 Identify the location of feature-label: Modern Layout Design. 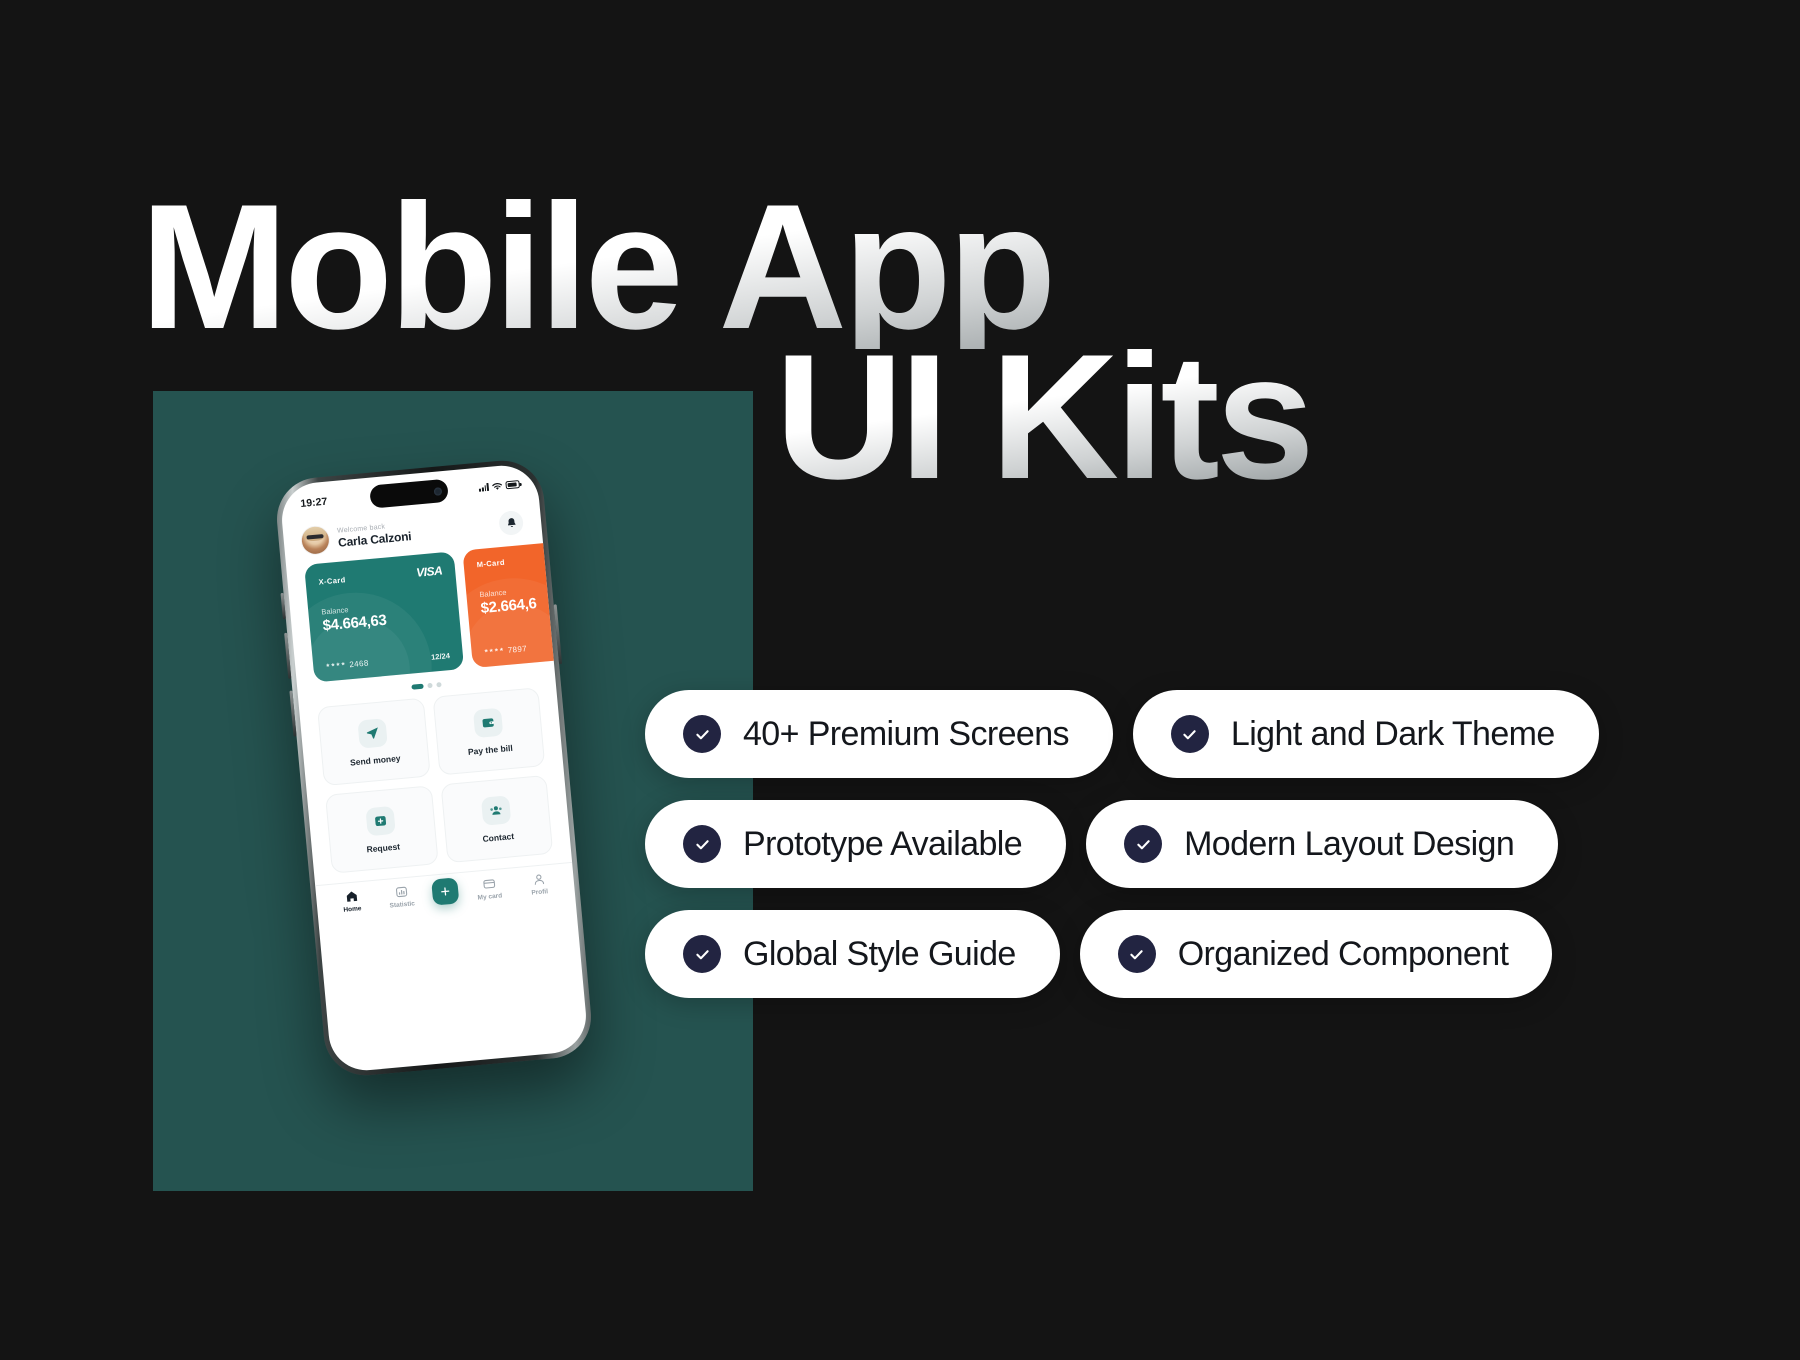
(1349, 843).